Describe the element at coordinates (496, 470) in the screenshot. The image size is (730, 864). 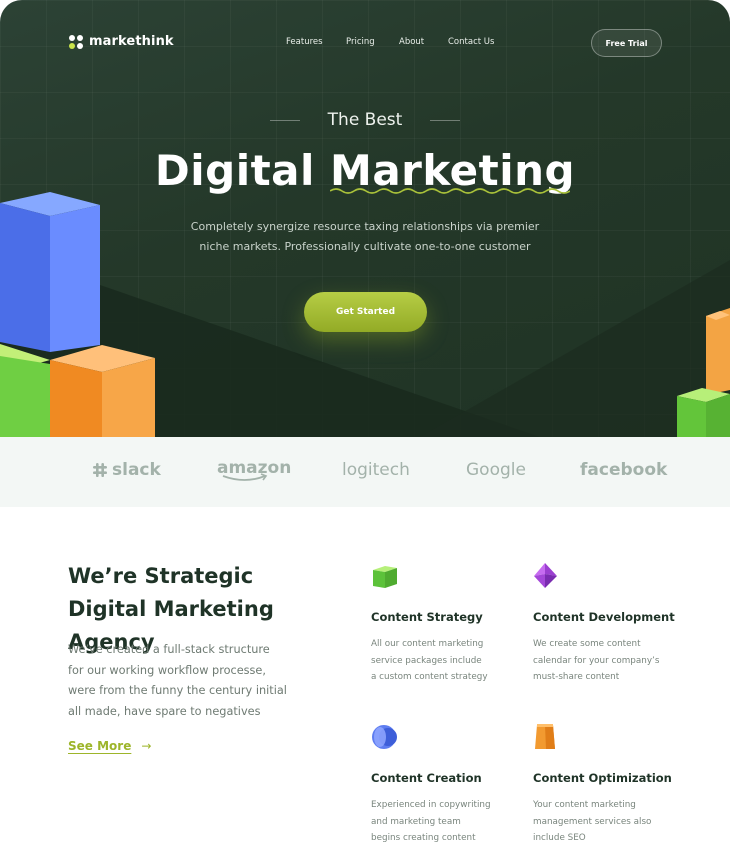
I see `partner-logo-google: Google` at that location.